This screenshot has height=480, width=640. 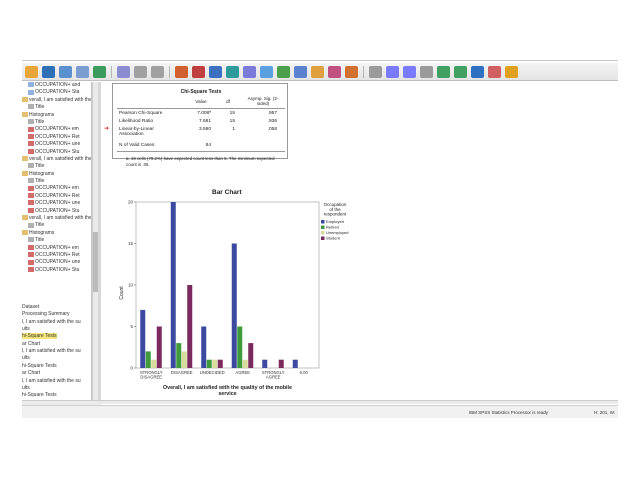 What do you see at coordinates (201, 108) in the screenshot?
I see `table-rule` at bounding box center [201, 108].